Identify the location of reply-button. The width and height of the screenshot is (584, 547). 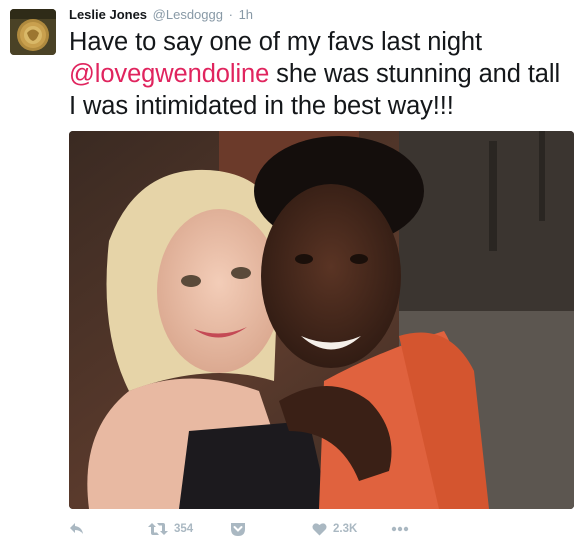
(77, 529).